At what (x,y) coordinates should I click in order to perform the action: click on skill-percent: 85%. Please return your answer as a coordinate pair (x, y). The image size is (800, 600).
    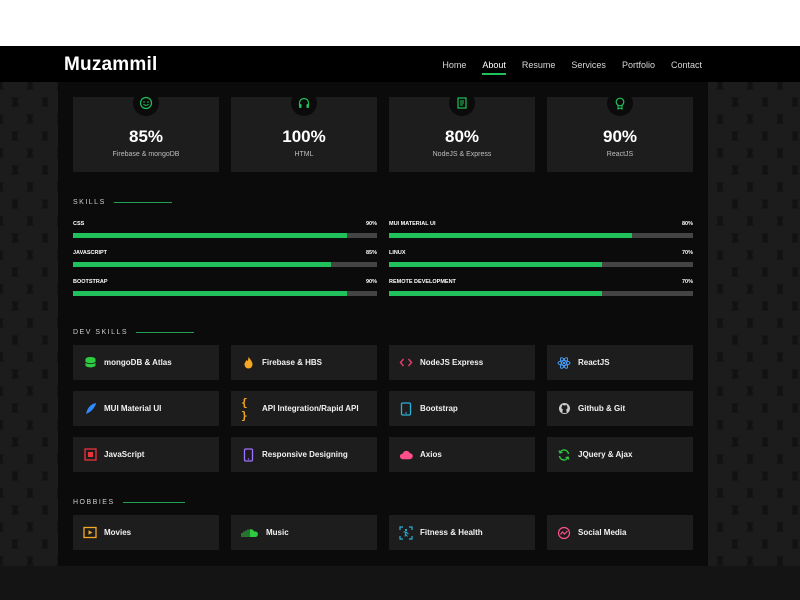
    Looking at the image, I should click on (371, 253).